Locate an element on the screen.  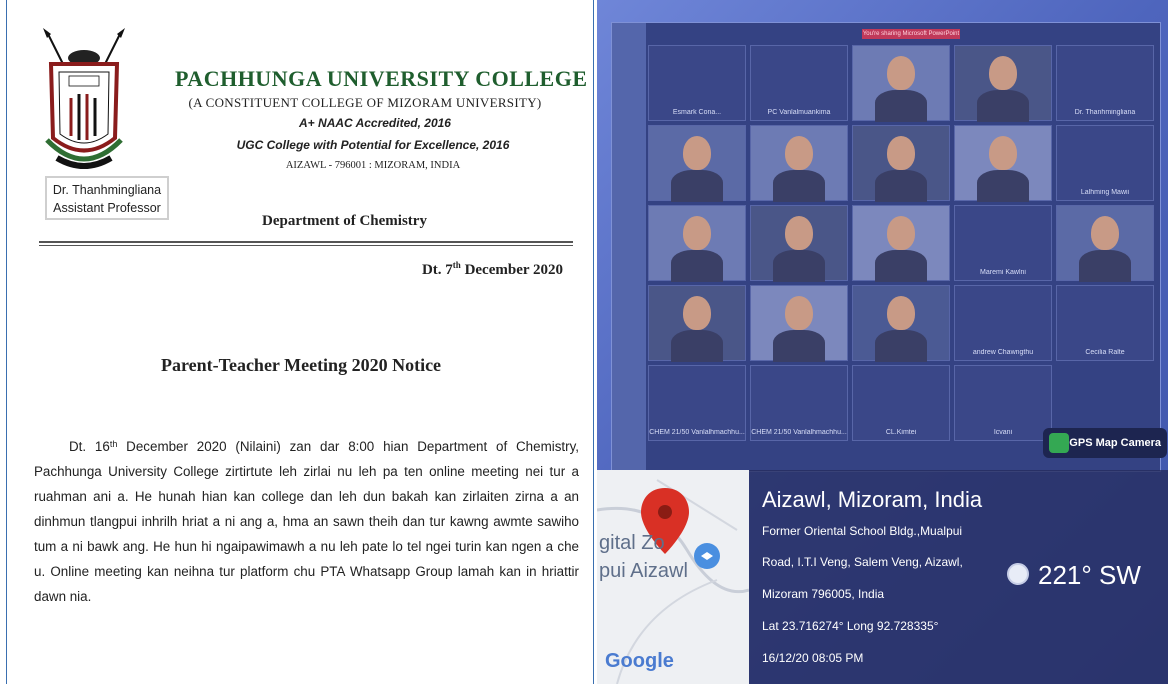
department-name: Department of Chemistry is located at coordinates (344, 221).